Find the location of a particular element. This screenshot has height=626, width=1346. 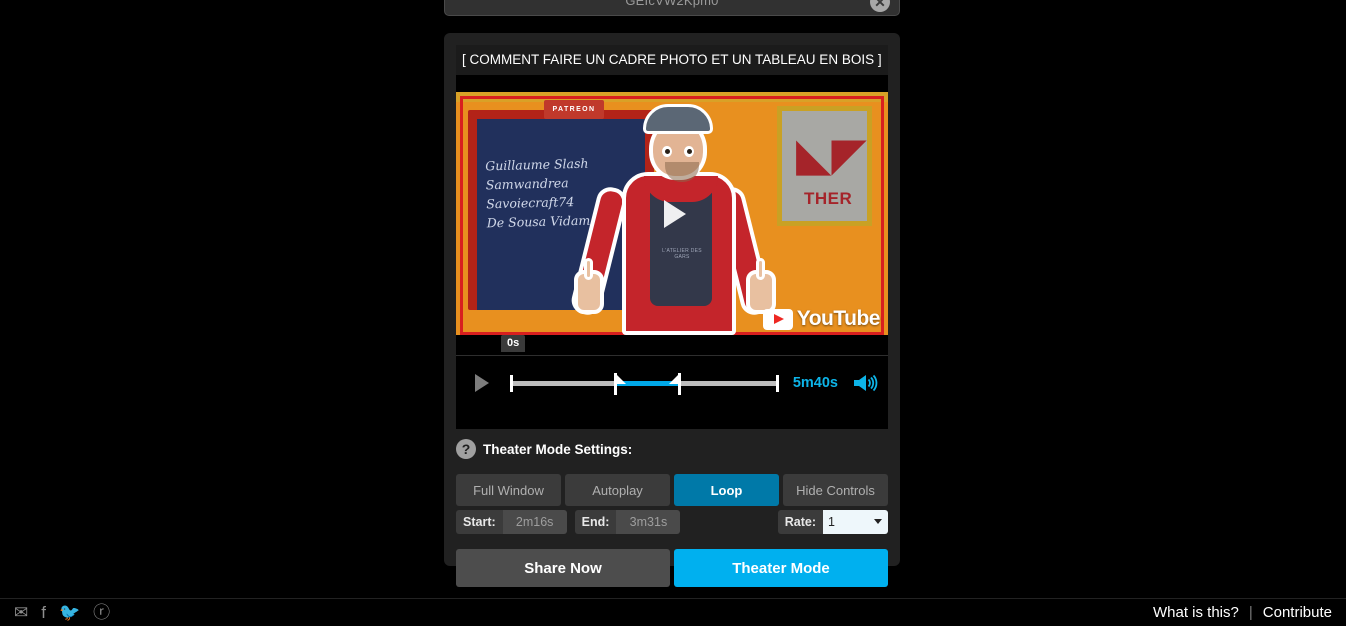

start-input: 2m16s is located at coordinates (534, 522).